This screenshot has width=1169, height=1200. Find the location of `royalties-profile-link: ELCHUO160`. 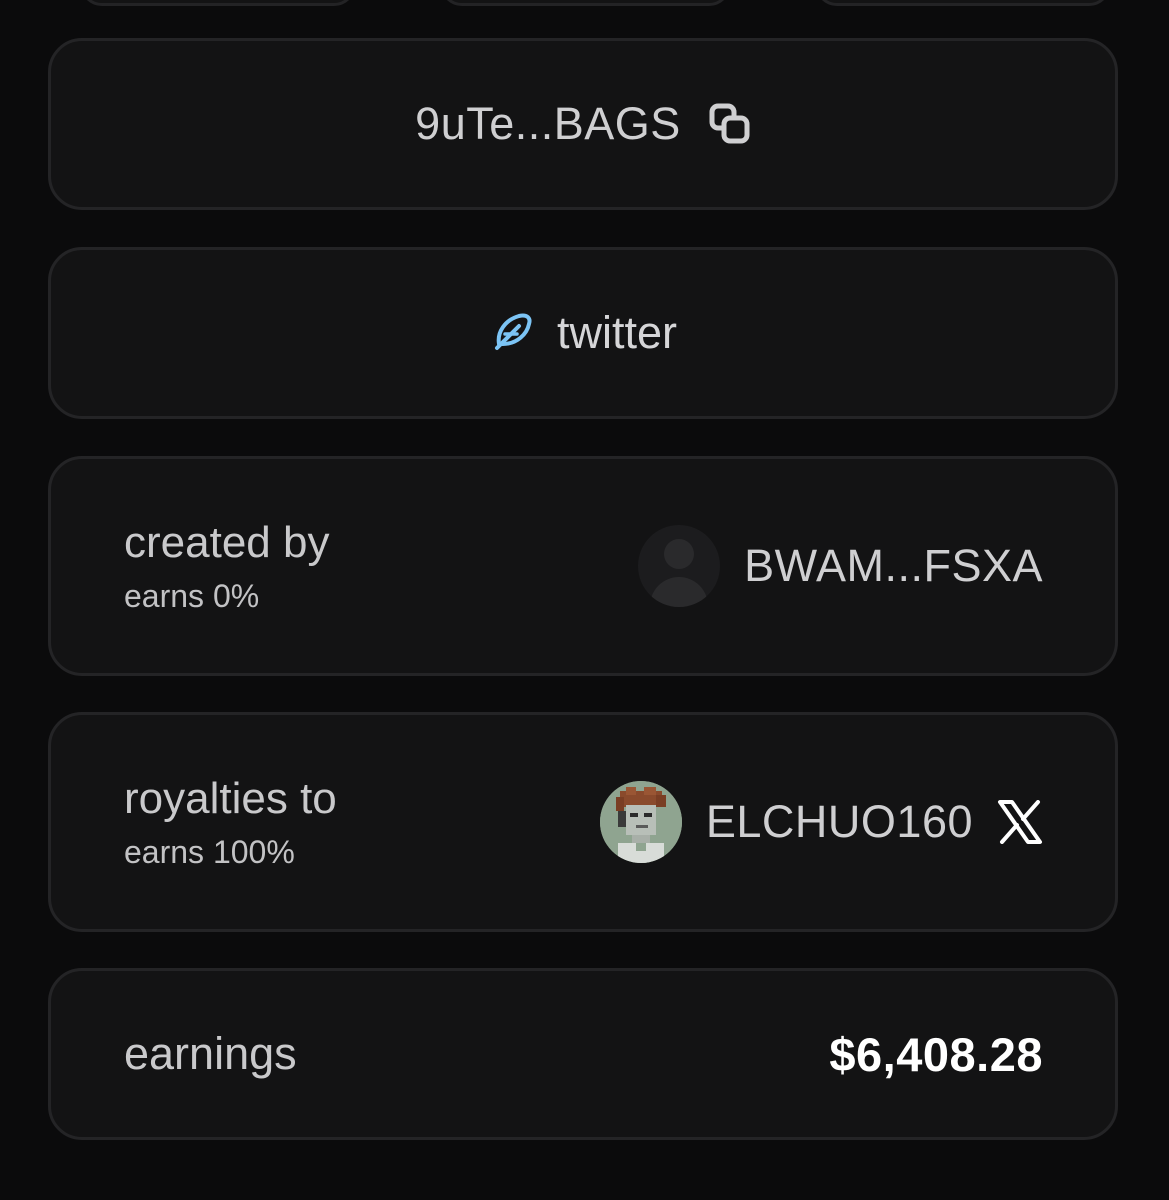

royalties-profile-link: ELCHUO160 is located at coordinates (821, 822).